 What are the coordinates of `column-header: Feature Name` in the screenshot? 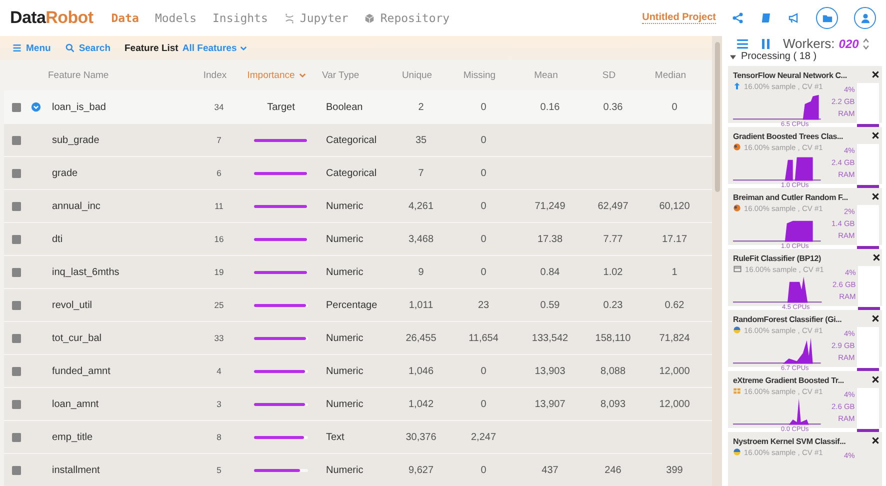 It's located at (123, 75).